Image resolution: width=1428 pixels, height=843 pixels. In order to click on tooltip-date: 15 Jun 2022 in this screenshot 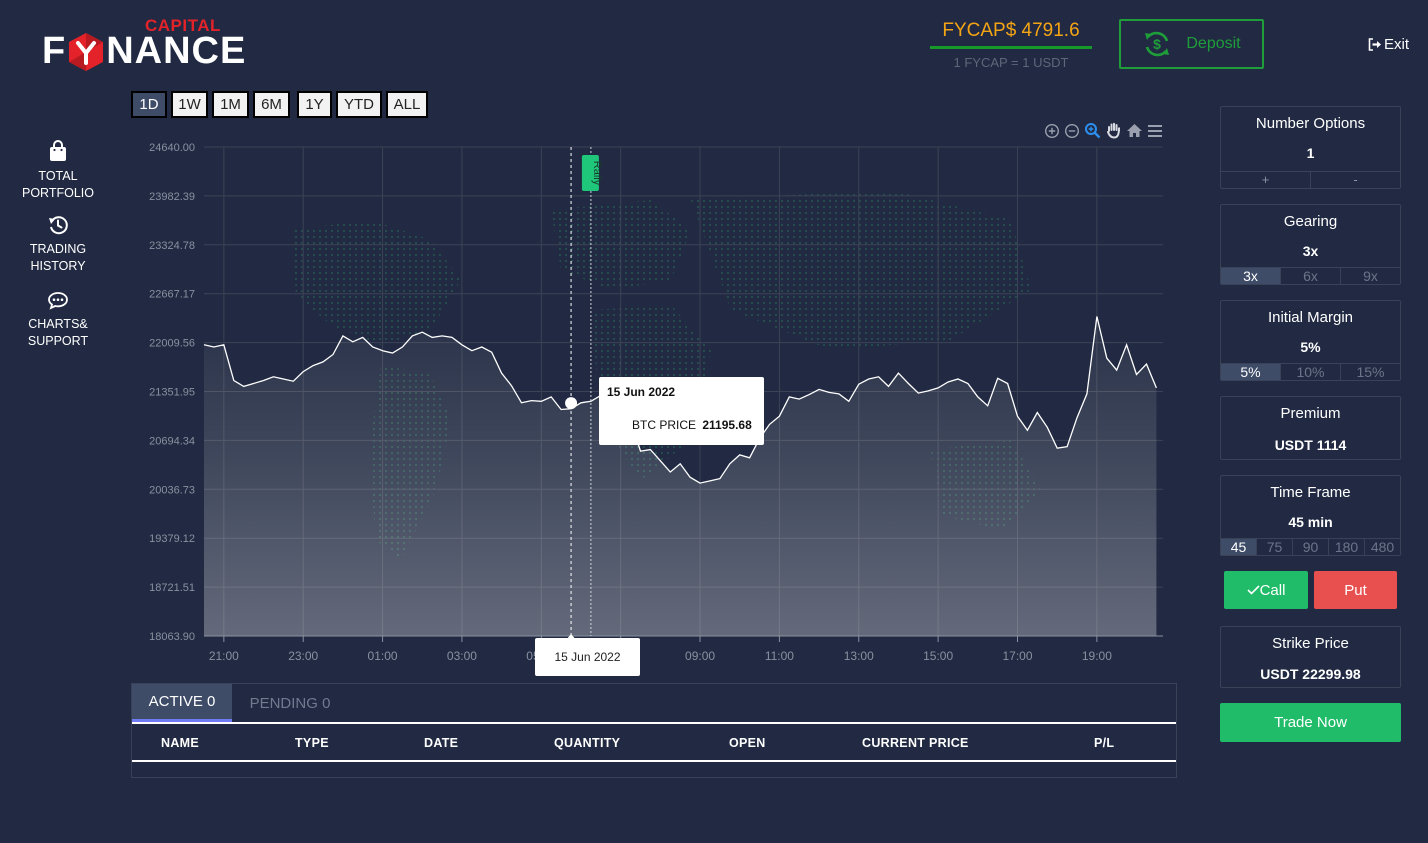, I will do `click(641, 392)`.